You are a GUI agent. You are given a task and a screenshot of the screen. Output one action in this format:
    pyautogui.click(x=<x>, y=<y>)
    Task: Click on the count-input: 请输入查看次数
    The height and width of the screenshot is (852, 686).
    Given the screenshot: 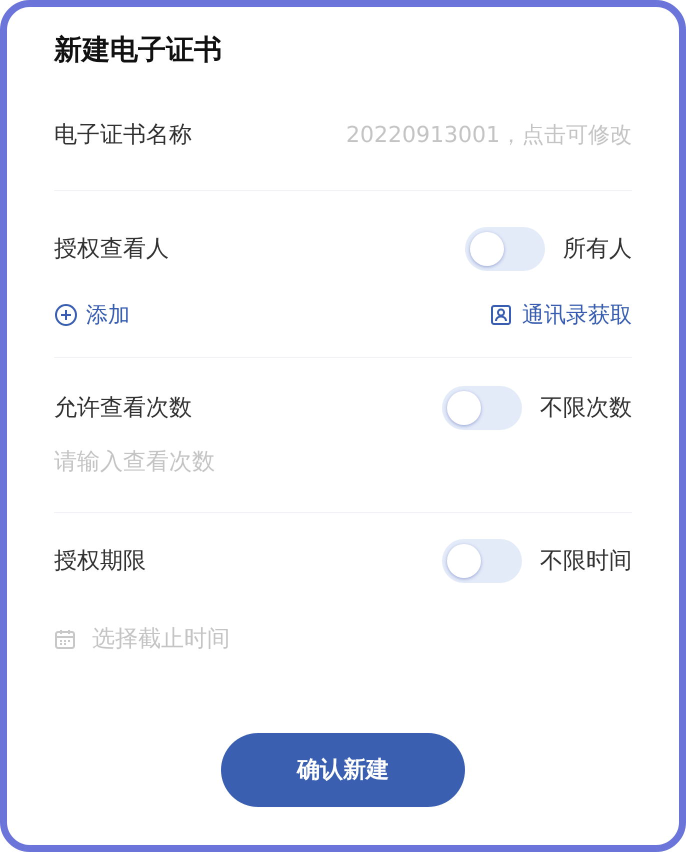 What is the action you would take?
    pyautogui.click(x=343, y=462)
    